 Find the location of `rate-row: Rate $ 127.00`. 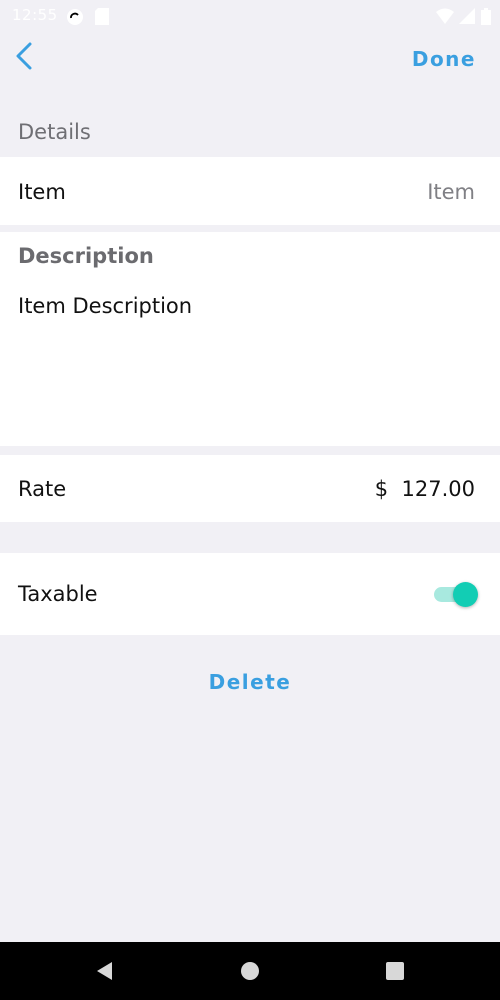

rate-row: Rate $ 127.00 is located at coordinates (250, 488).